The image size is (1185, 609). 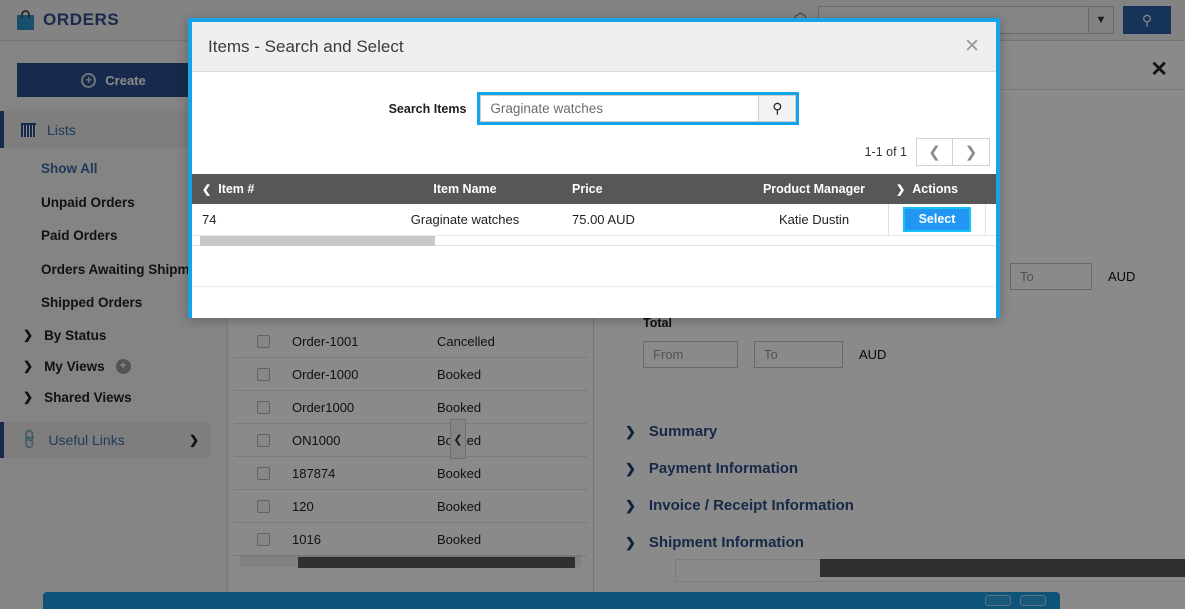 I want to click on column-header-item-number: ❮ Item #, so click(x=282, y=189).